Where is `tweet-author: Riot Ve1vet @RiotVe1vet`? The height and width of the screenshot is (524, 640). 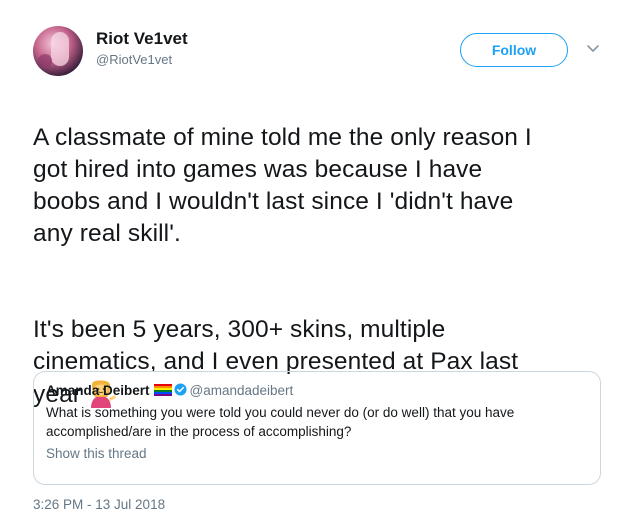
tweet-author: Riot Ve1vet @RiotVe1vet is located at coordinates (142, 48).